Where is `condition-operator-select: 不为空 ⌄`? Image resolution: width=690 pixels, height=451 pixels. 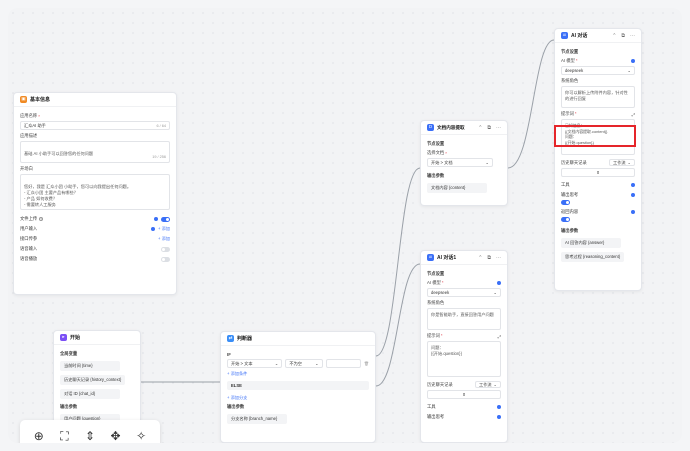
condition-operator-select: 不为空 ⌄ is located at coordinates (304, 363).